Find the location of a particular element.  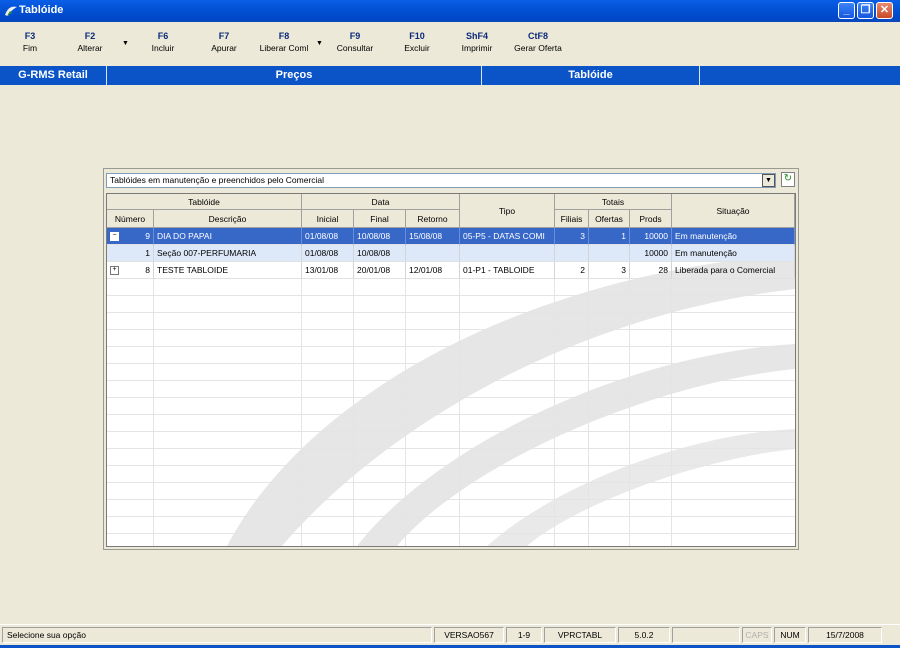

row-retorno is located at coordinates (433, 253).